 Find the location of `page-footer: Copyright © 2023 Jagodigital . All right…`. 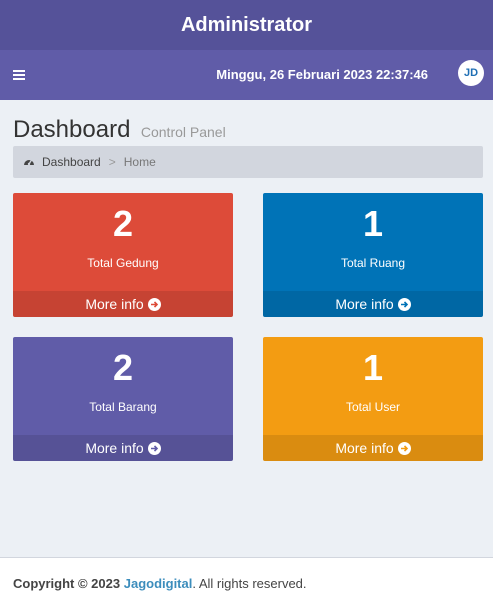

page-footer: Copyright © 2023 Jagodigital . All right… is located at coordinates (246, 583).